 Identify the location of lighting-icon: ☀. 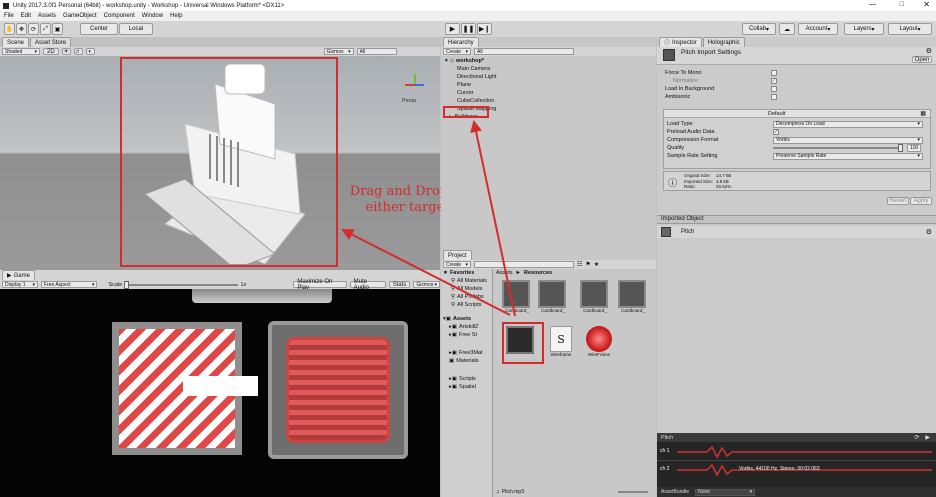
(66, 51).